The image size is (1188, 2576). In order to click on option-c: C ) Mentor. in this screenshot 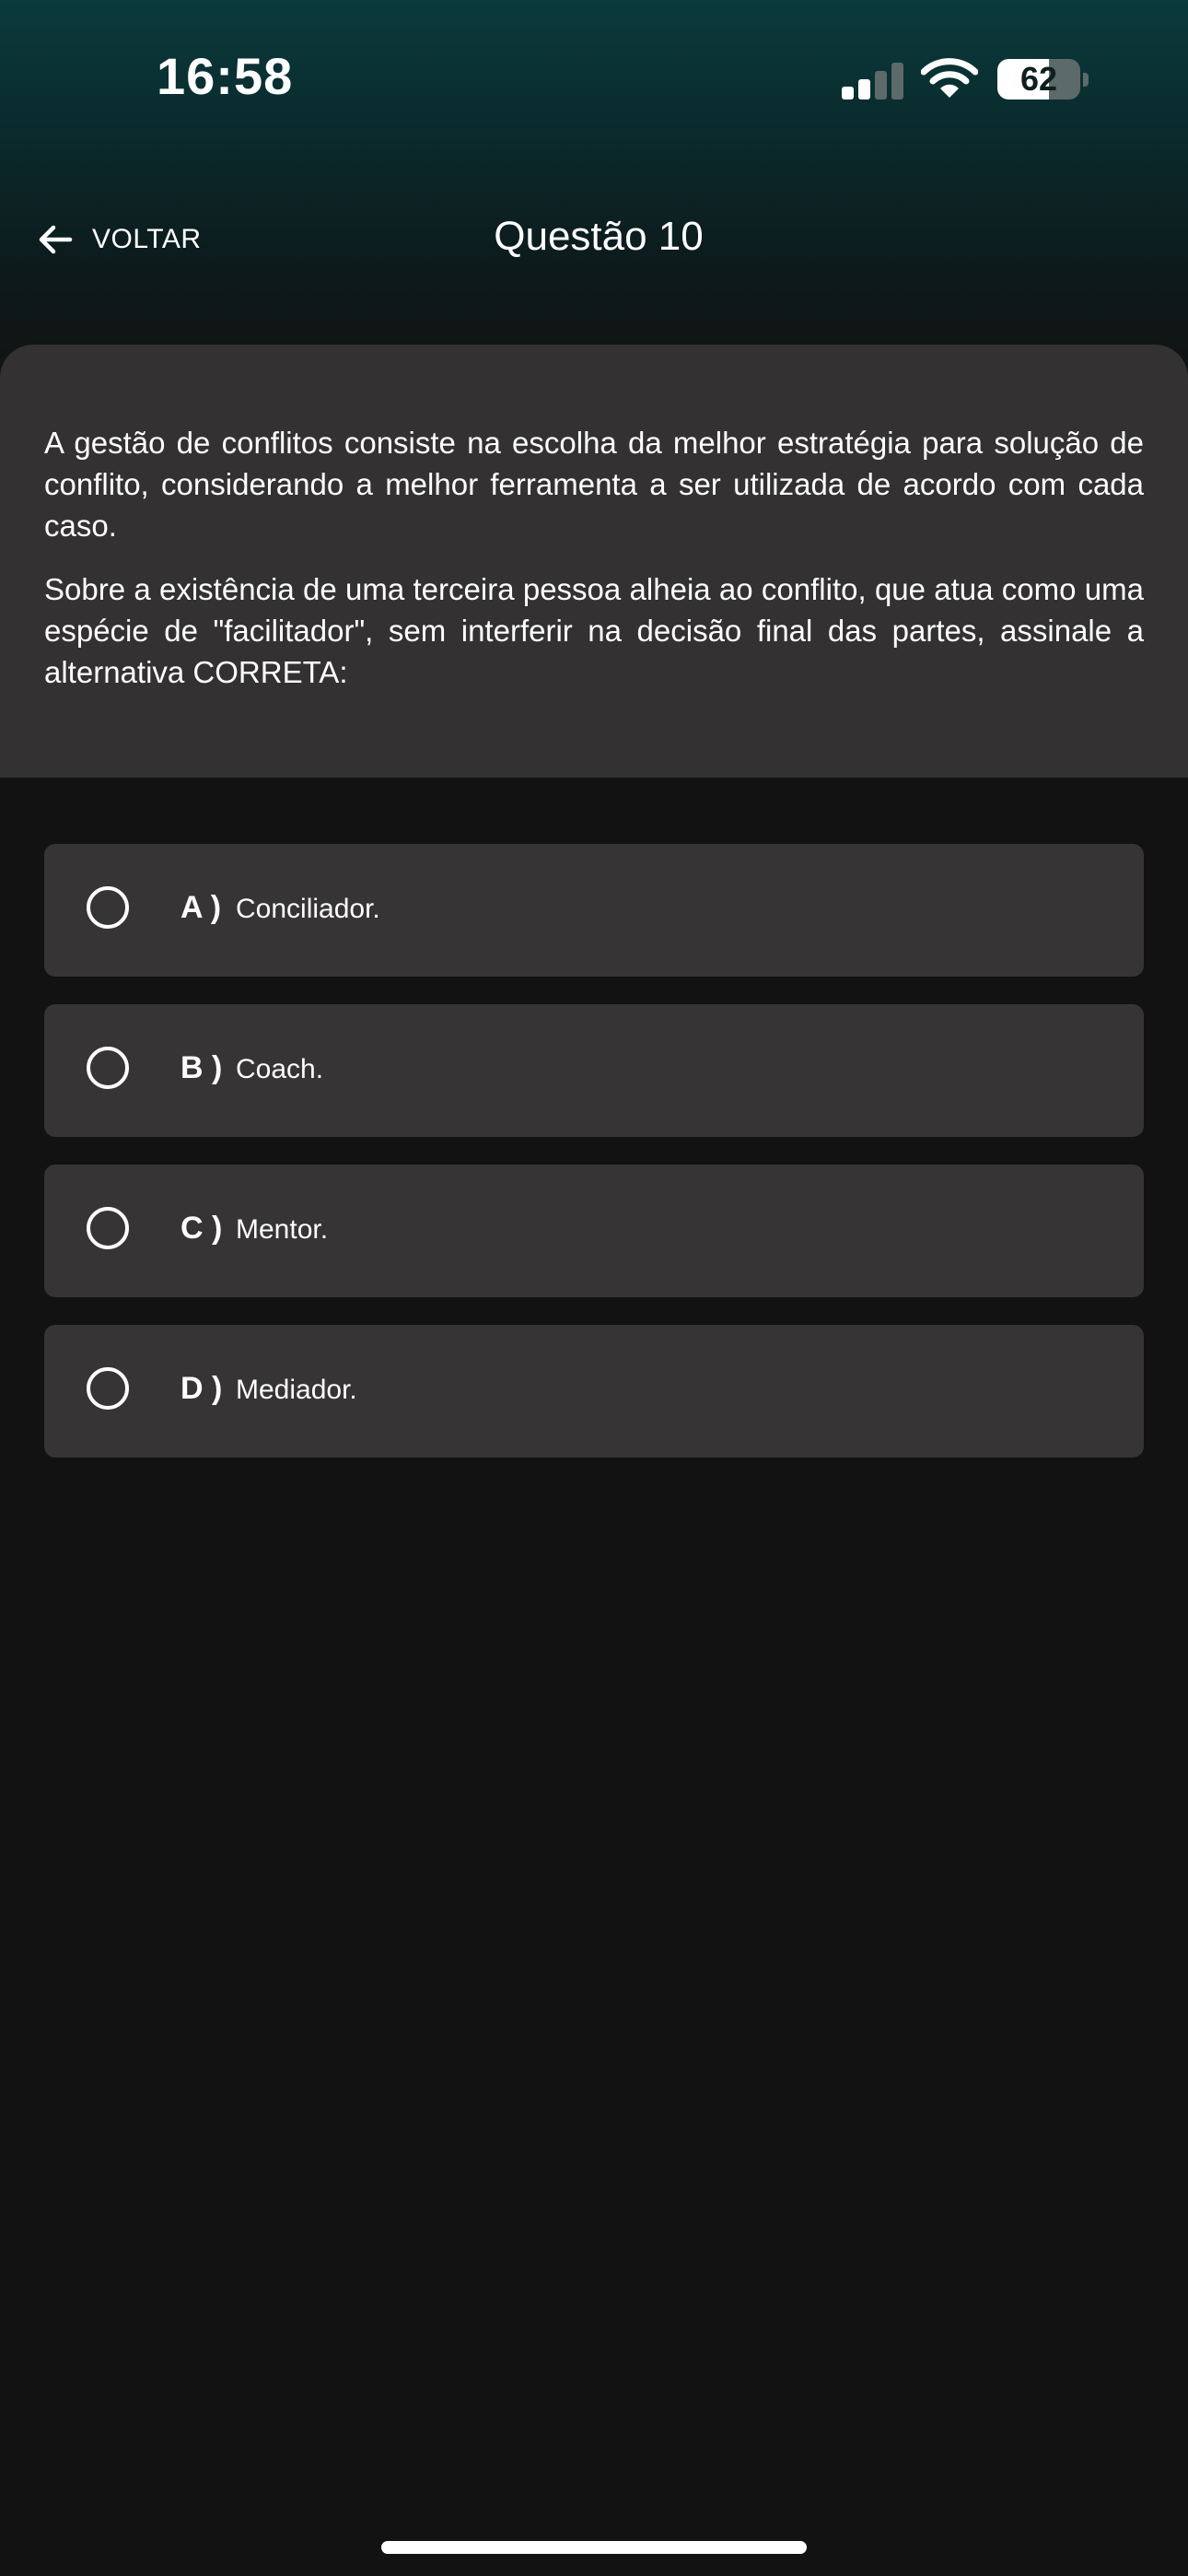, I will do `click(594, 1231)`.